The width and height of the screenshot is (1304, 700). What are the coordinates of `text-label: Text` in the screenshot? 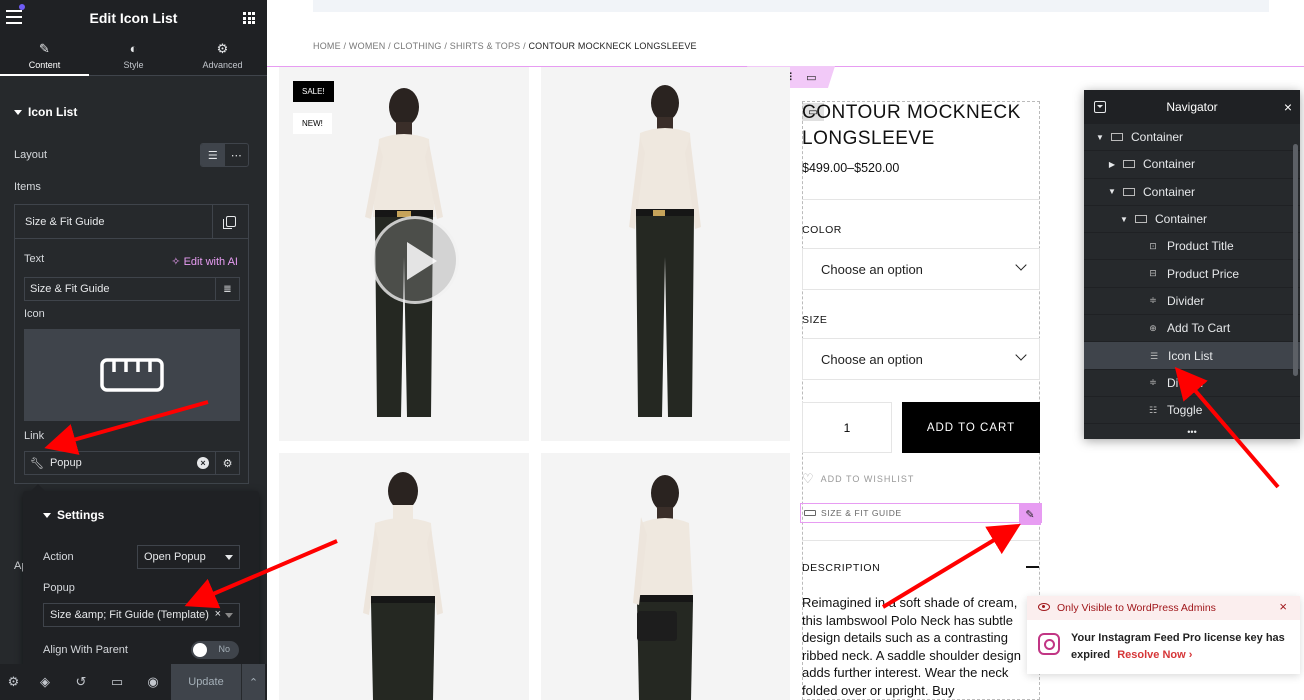 It's located at (34, 259).